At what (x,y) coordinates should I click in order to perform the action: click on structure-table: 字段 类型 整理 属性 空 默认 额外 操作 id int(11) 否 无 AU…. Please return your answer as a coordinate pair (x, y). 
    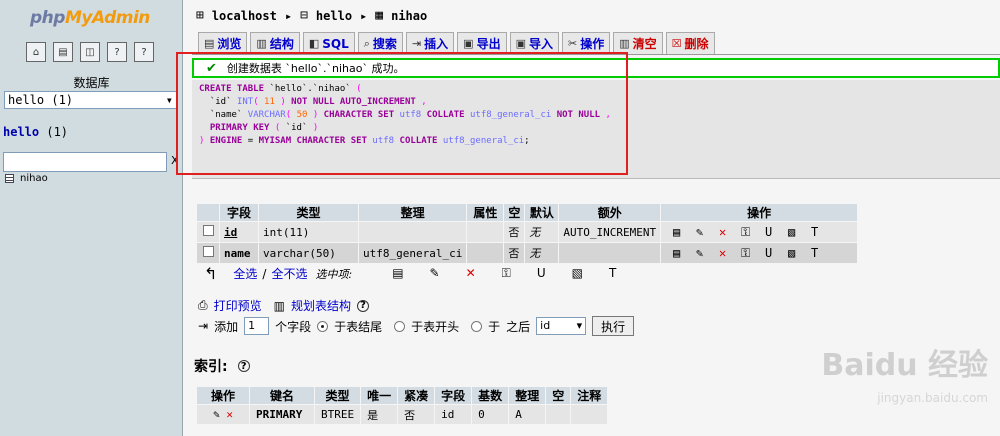
    Looking at the image, I should click on (527, 233).